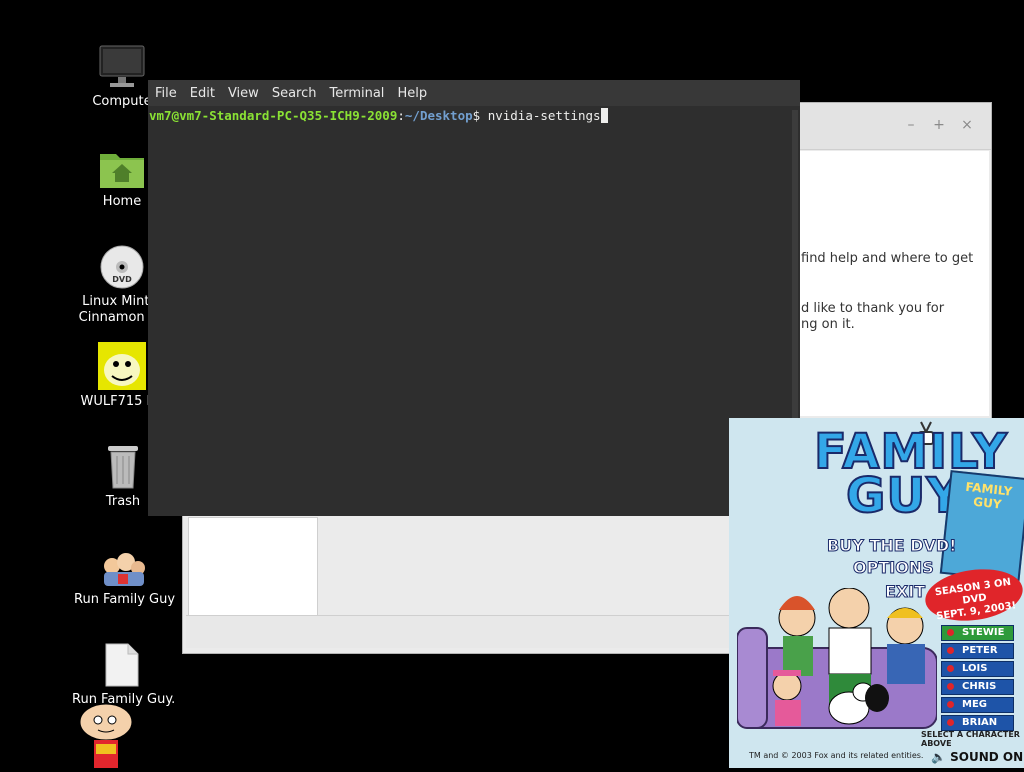  What do you see at coordinates (977, 705) in the screenshot?
I see `character-button-meg: MEG` at bounding box center [977, 705].